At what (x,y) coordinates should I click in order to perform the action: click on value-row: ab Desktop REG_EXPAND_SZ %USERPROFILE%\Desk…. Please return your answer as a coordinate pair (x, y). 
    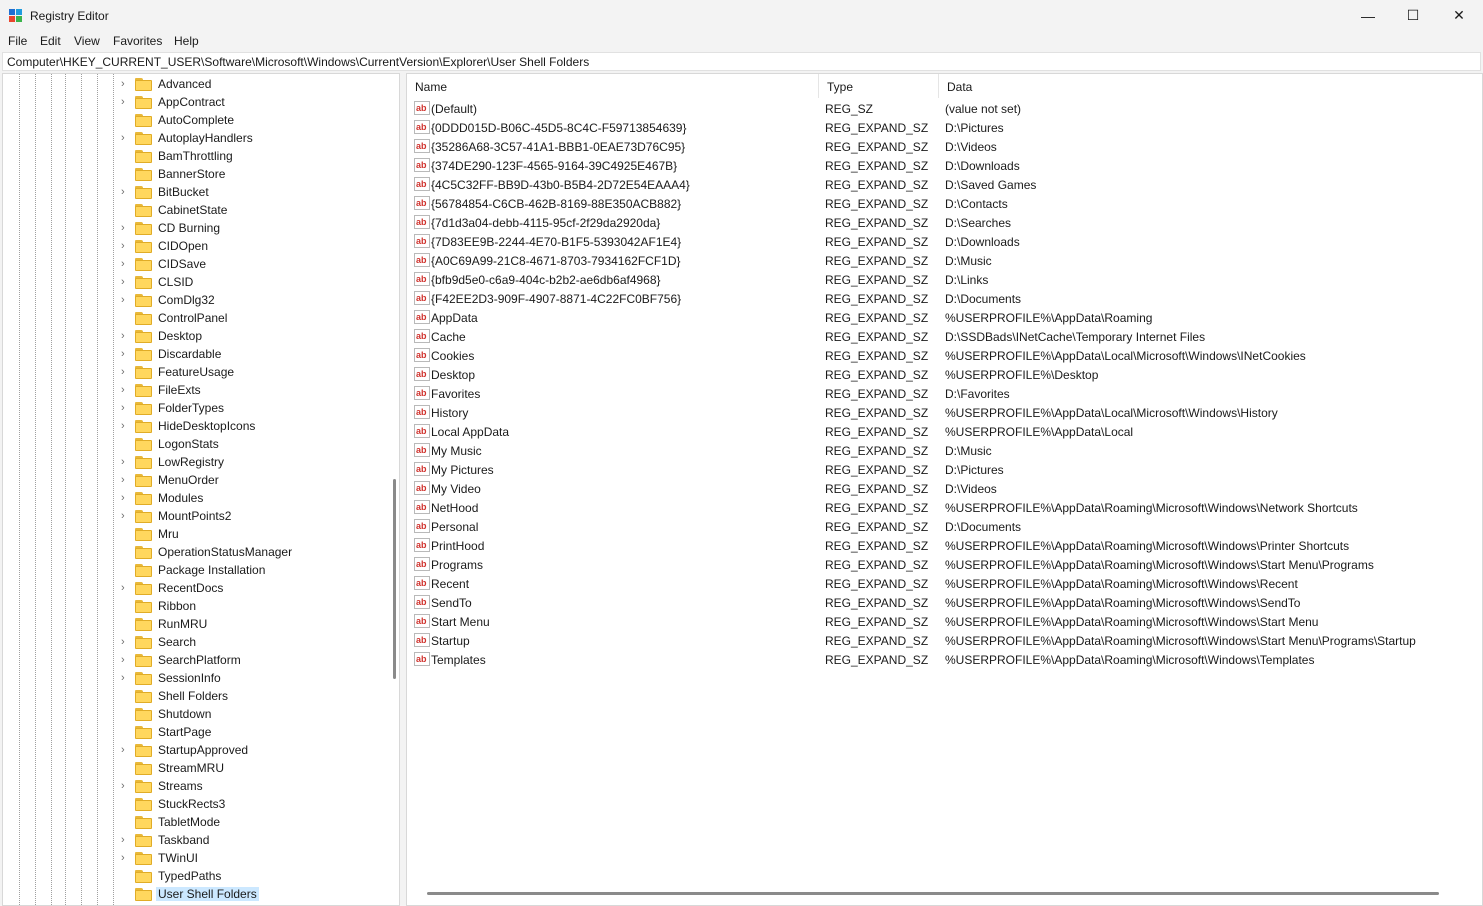
    Looking at the image, I should click on (944, 374).